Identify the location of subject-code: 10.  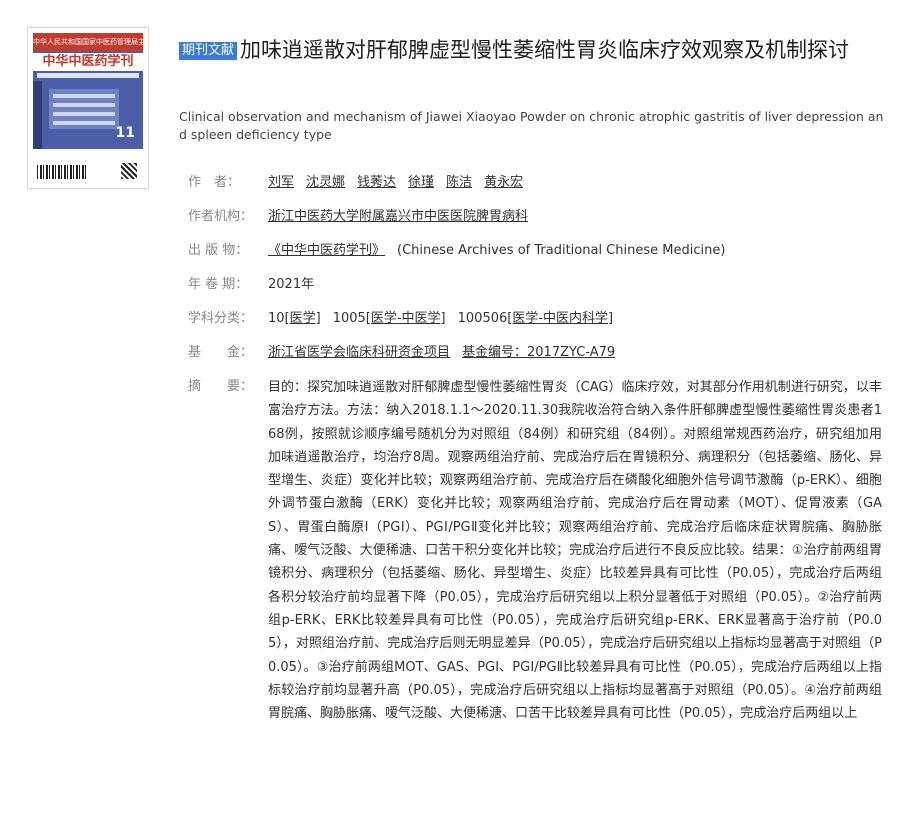
(276, 318).